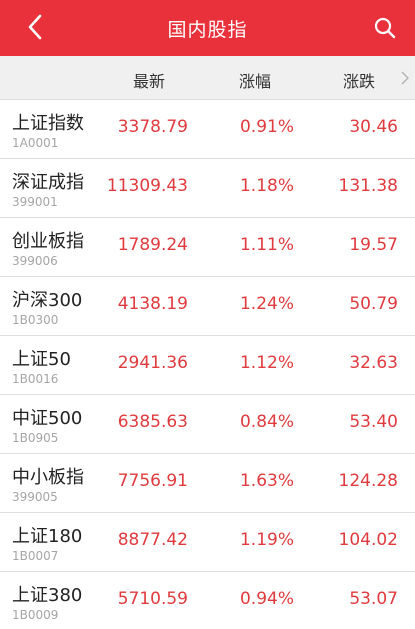  Describe the element at coordinates (41, 359) in the screenshot. I see `index-name: 上证50` at that location.